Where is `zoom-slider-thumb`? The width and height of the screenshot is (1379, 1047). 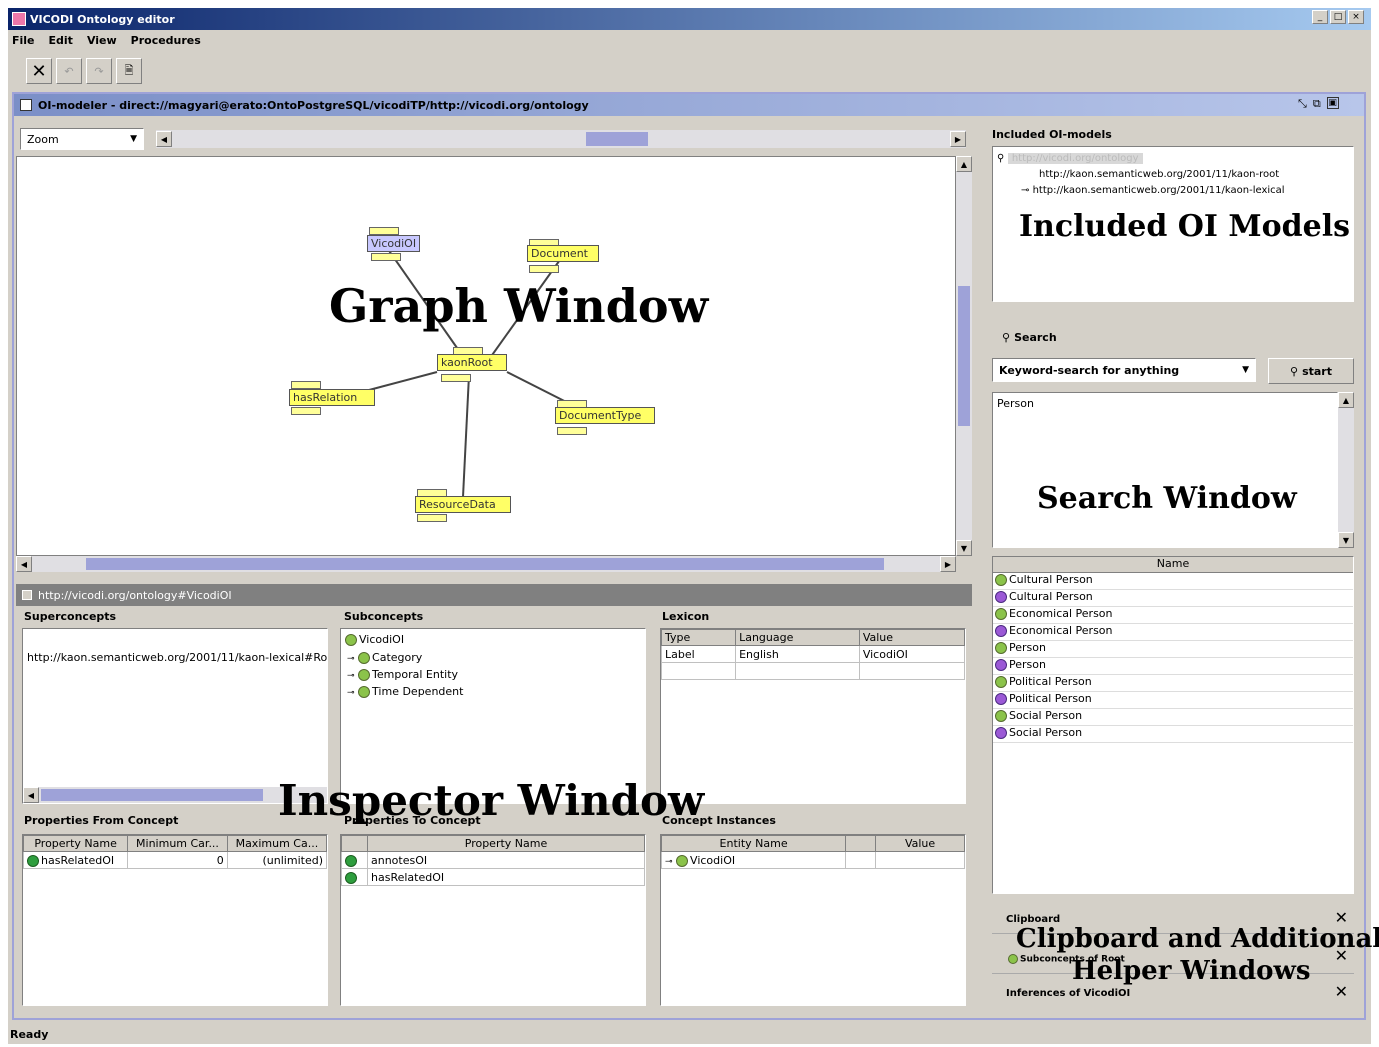
zoom-slider-thumb is located at coordinates (617, 139).